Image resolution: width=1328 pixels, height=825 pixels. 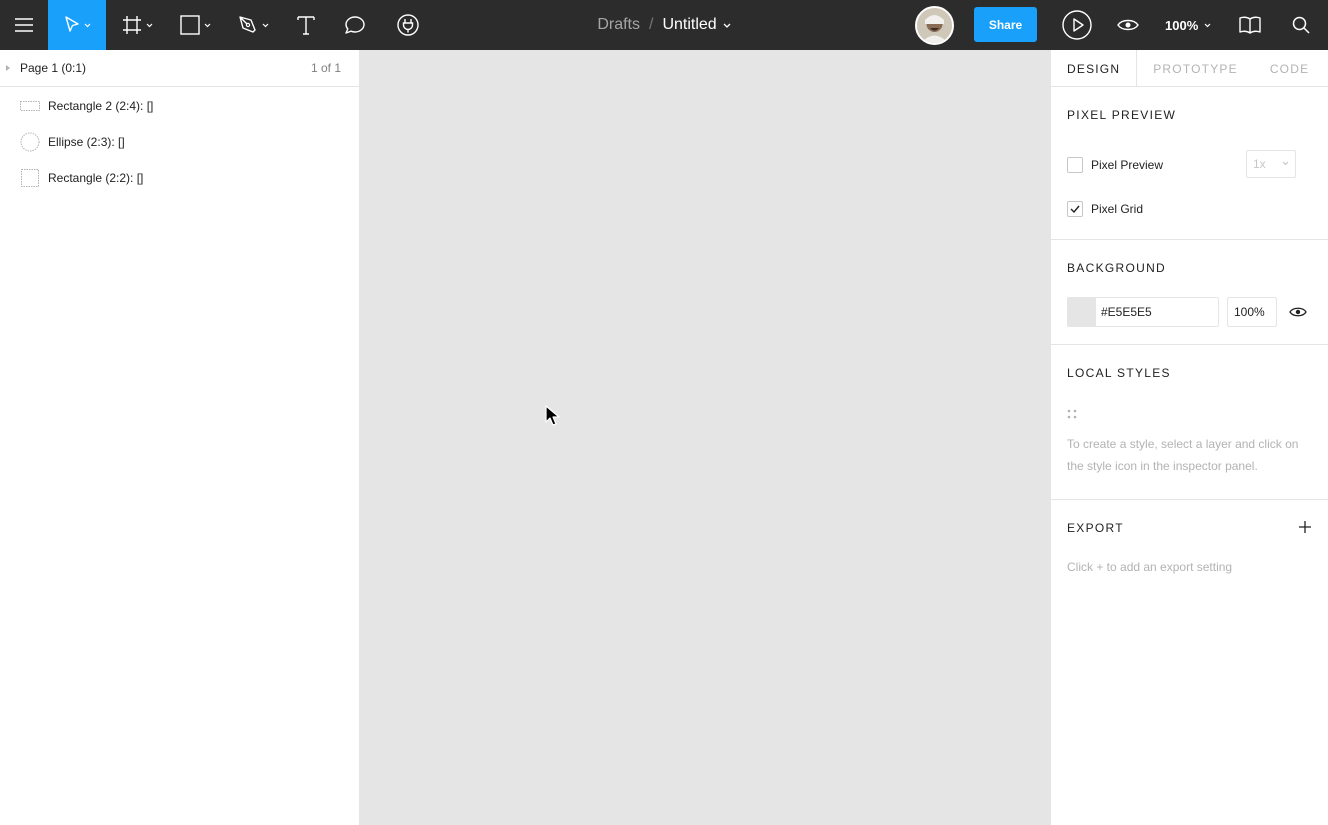 What do you see at coordinates (1259, 164) in the screenshot?
I see `pixel-scale-value: 1x` at bounding box center [1259, 164].